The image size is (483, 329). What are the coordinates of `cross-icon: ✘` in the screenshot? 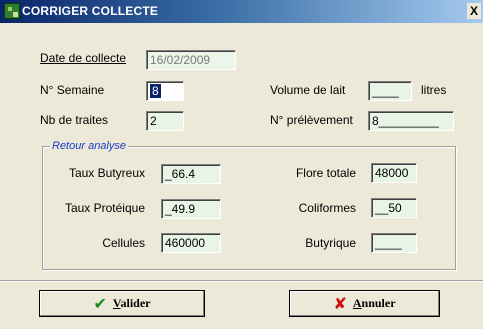 It's located at (340, 303).